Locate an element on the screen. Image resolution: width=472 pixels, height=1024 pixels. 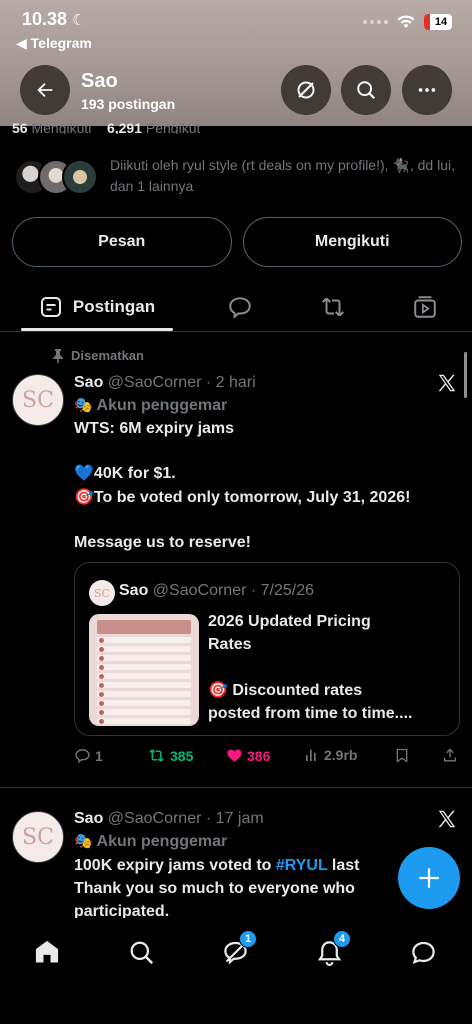
back-button is located at coordinates (45, 90).